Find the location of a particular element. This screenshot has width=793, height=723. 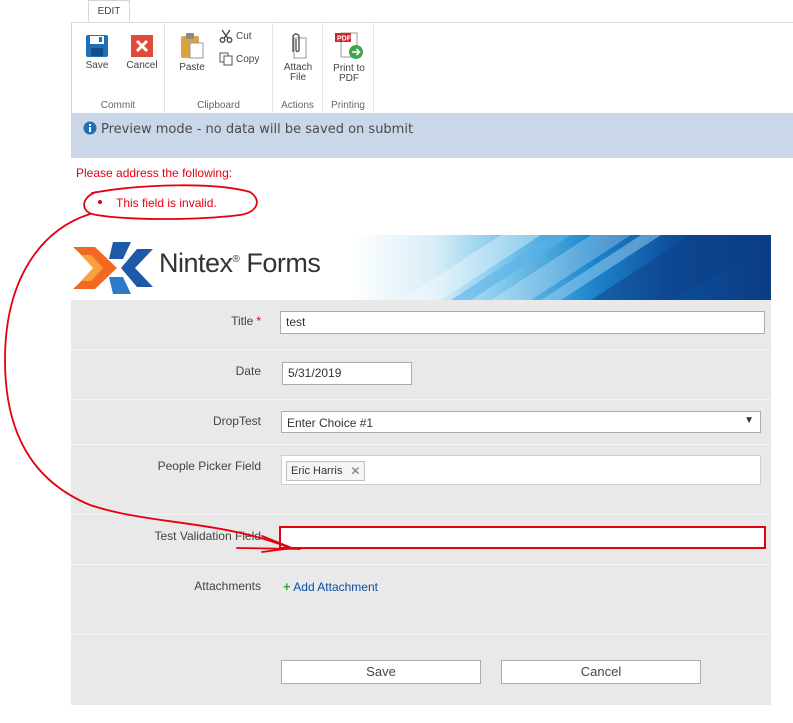

tab-edit: EDIT is located at coordinates (109, 11).